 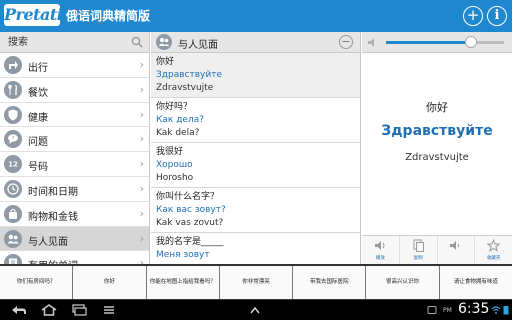 What do you see at coordinates (110, 282) in the screenshot?
I see `quick-phrase-button: 你好` at bounding box center [110, 282].